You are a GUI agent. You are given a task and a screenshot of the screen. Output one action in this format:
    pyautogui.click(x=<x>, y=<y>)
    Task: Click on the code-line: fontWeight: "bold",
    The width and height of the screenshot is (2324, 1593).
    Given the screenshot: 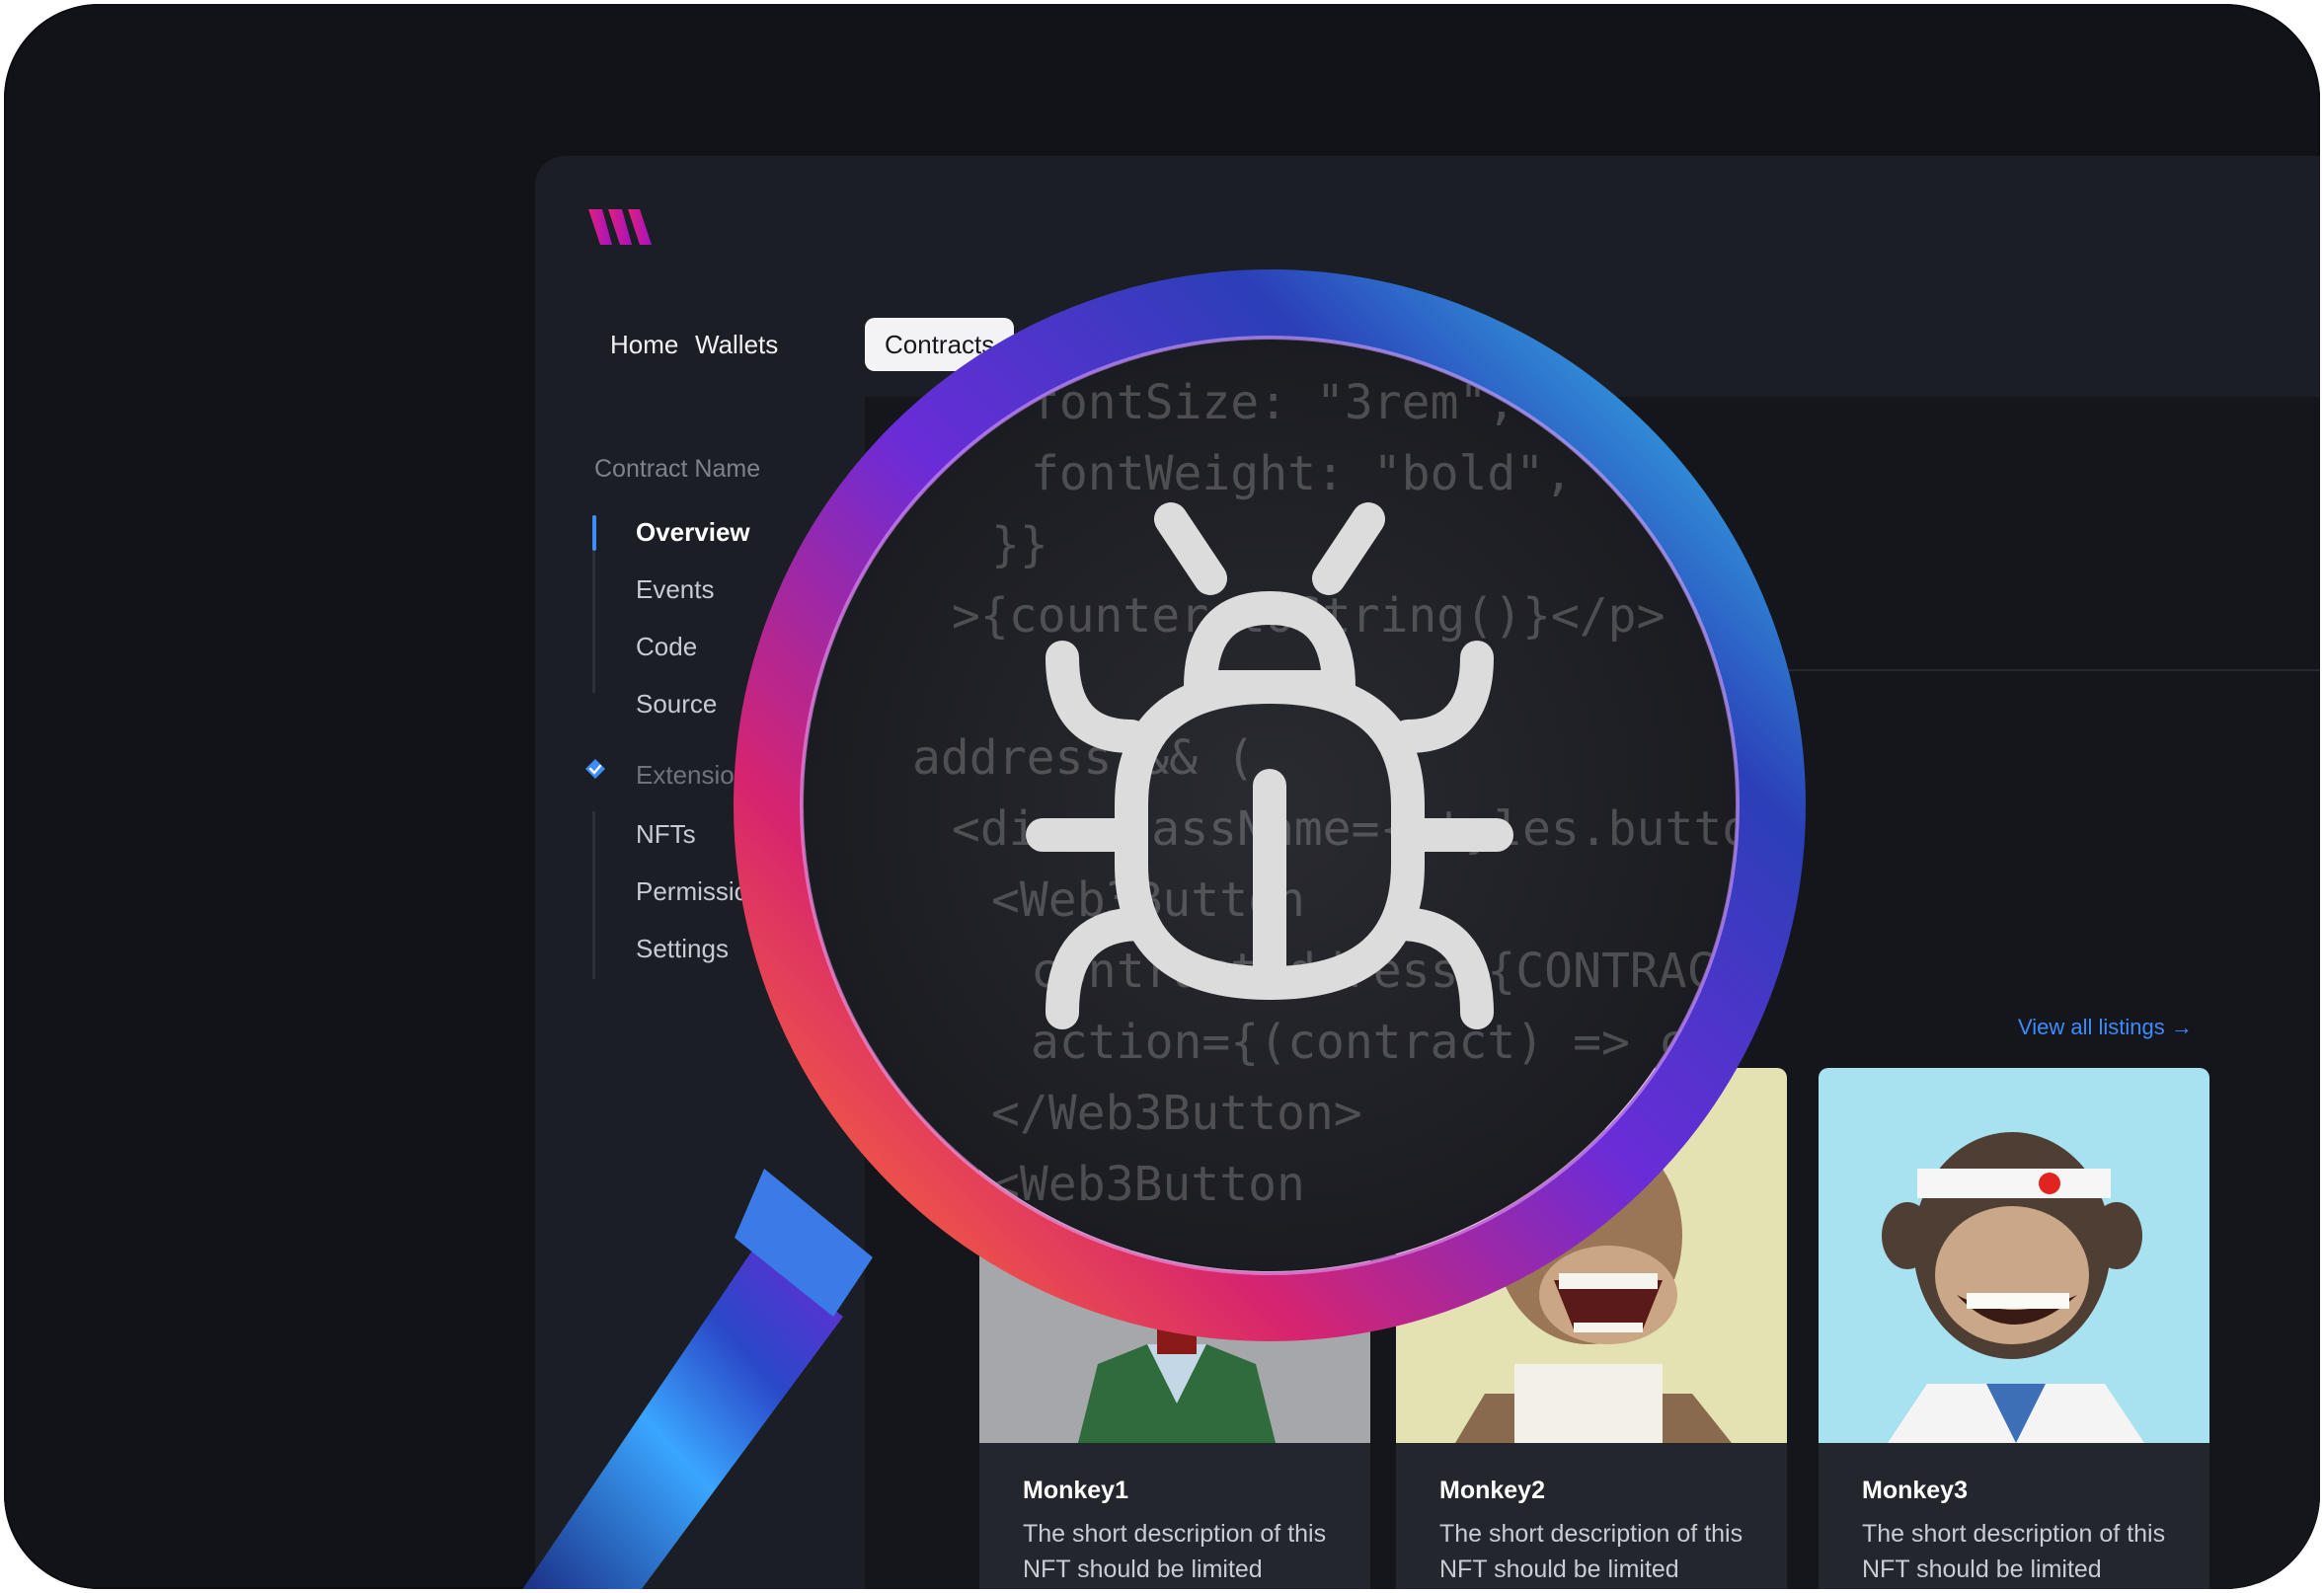 What is the action you would take?
    pyautogui.click(x=1302, y=473)
    